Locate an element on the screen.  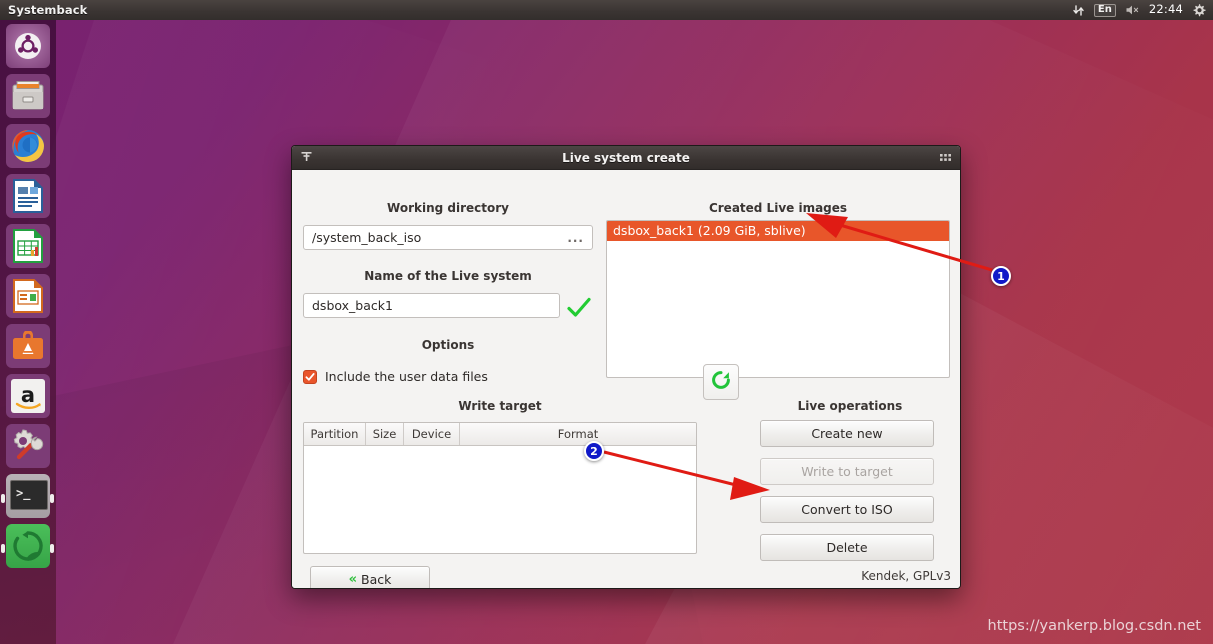
write-to-target-button: Write to target is located at coordinates (847, 471).